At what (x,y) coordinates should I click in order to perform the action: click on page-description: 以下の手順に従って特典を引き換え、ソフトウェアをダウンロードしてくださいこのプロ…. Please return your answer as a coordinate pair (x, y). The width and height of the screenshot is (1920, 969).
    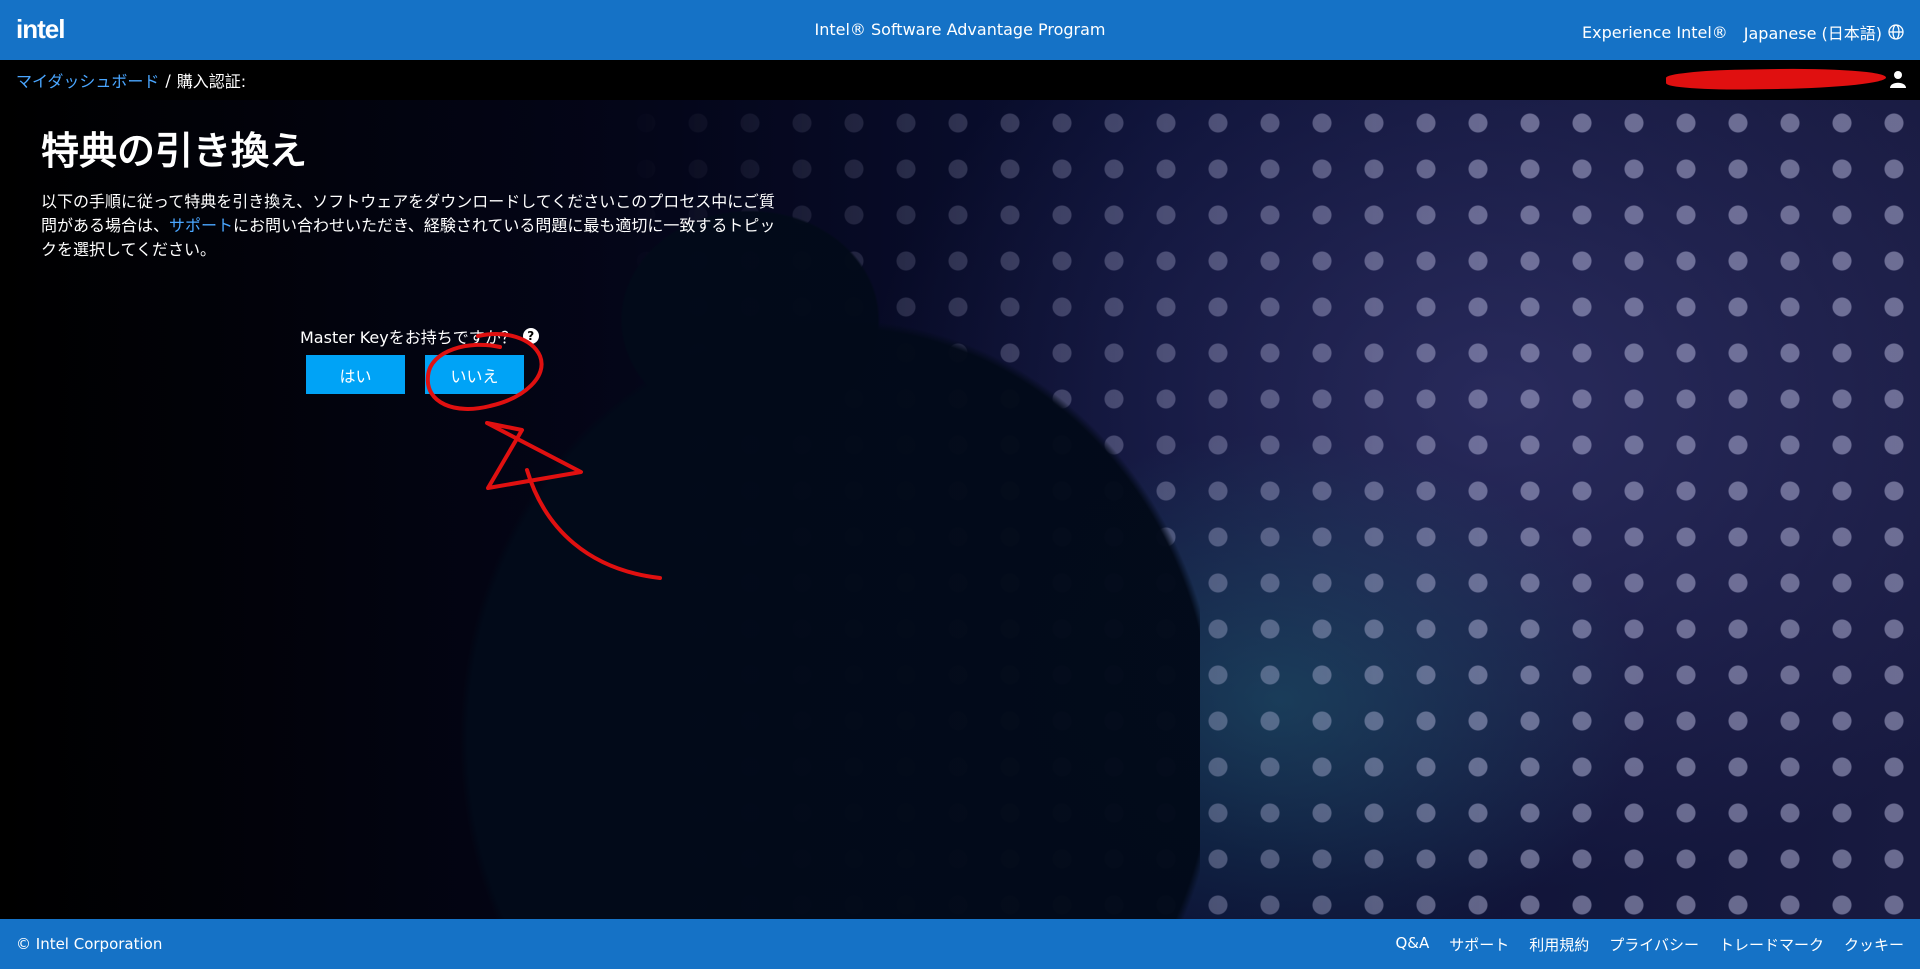
    Looking at the image, I should click on (411, 226).